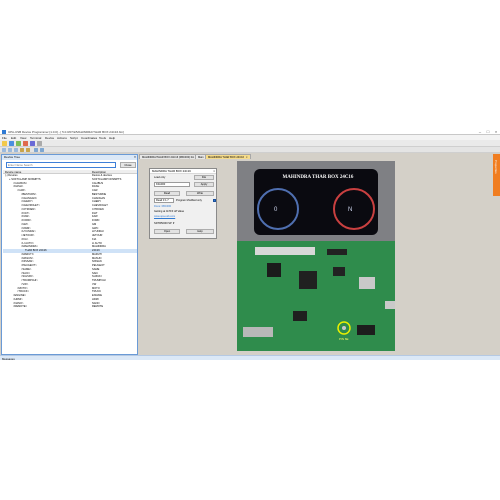 This screenshot has width=500, height=500. What do you see at coordinates (28, 150) in the screenshot?
I see `redo-icon` at bounding box center [28, 150].